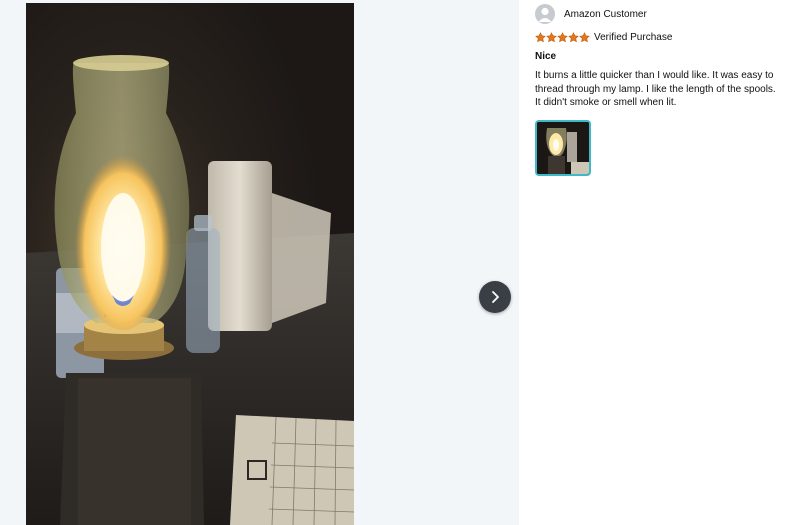  What do you see at coordinates (605, 14) in the screenshot?
I see `reviewer-name: Amazon Customer` at bounding box center [605, 14].